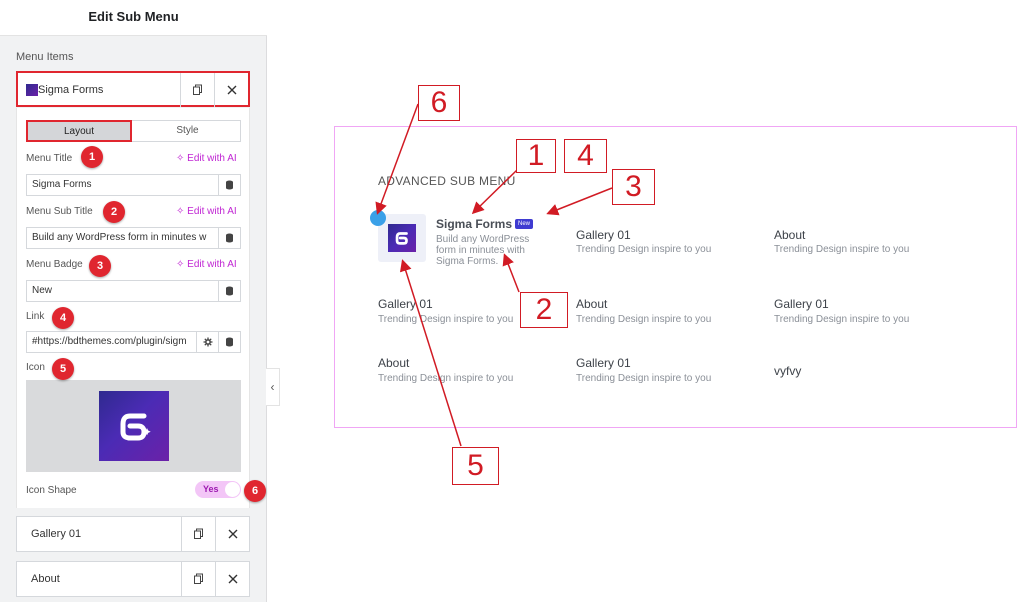 This screenshot has width=1024, height=602. I want to click on callout-label: 4, so click(585, 156).